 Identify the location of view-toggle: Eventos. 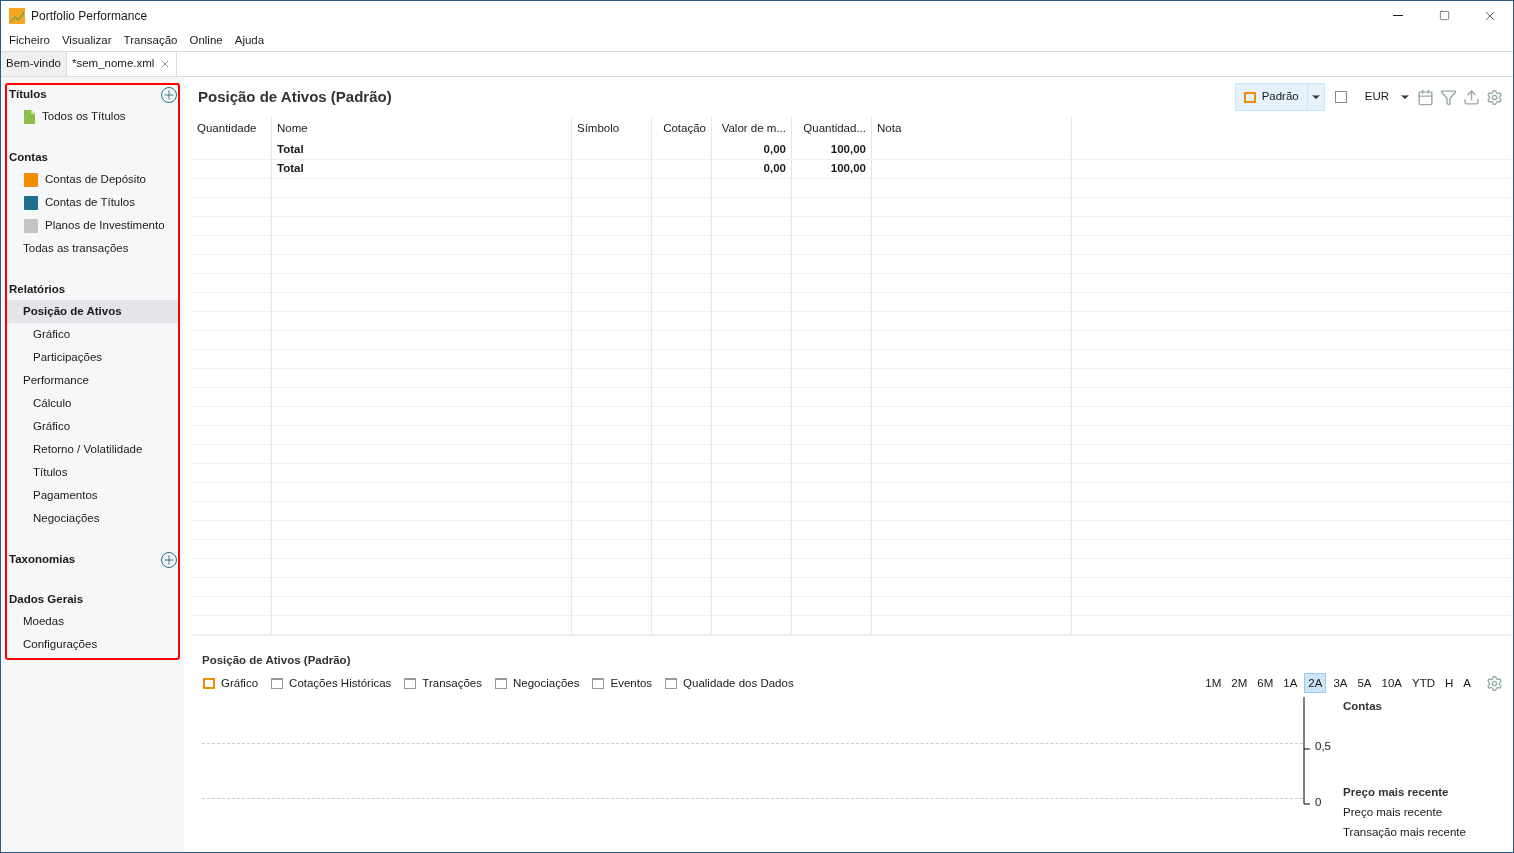
(622, 683).